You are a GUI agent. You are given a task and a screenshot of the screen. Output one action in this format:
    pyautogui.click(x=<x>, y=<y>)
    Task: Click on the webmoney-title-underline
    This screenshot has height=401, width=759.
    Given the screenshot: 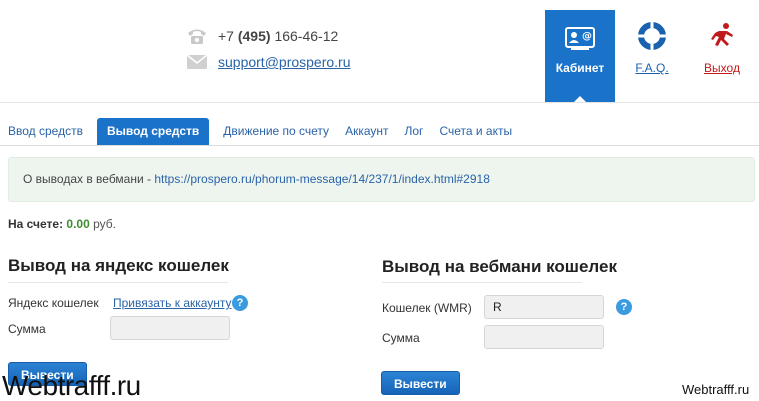 What is the action you would take?
    pyautogui.click(x=482, y=282)
    